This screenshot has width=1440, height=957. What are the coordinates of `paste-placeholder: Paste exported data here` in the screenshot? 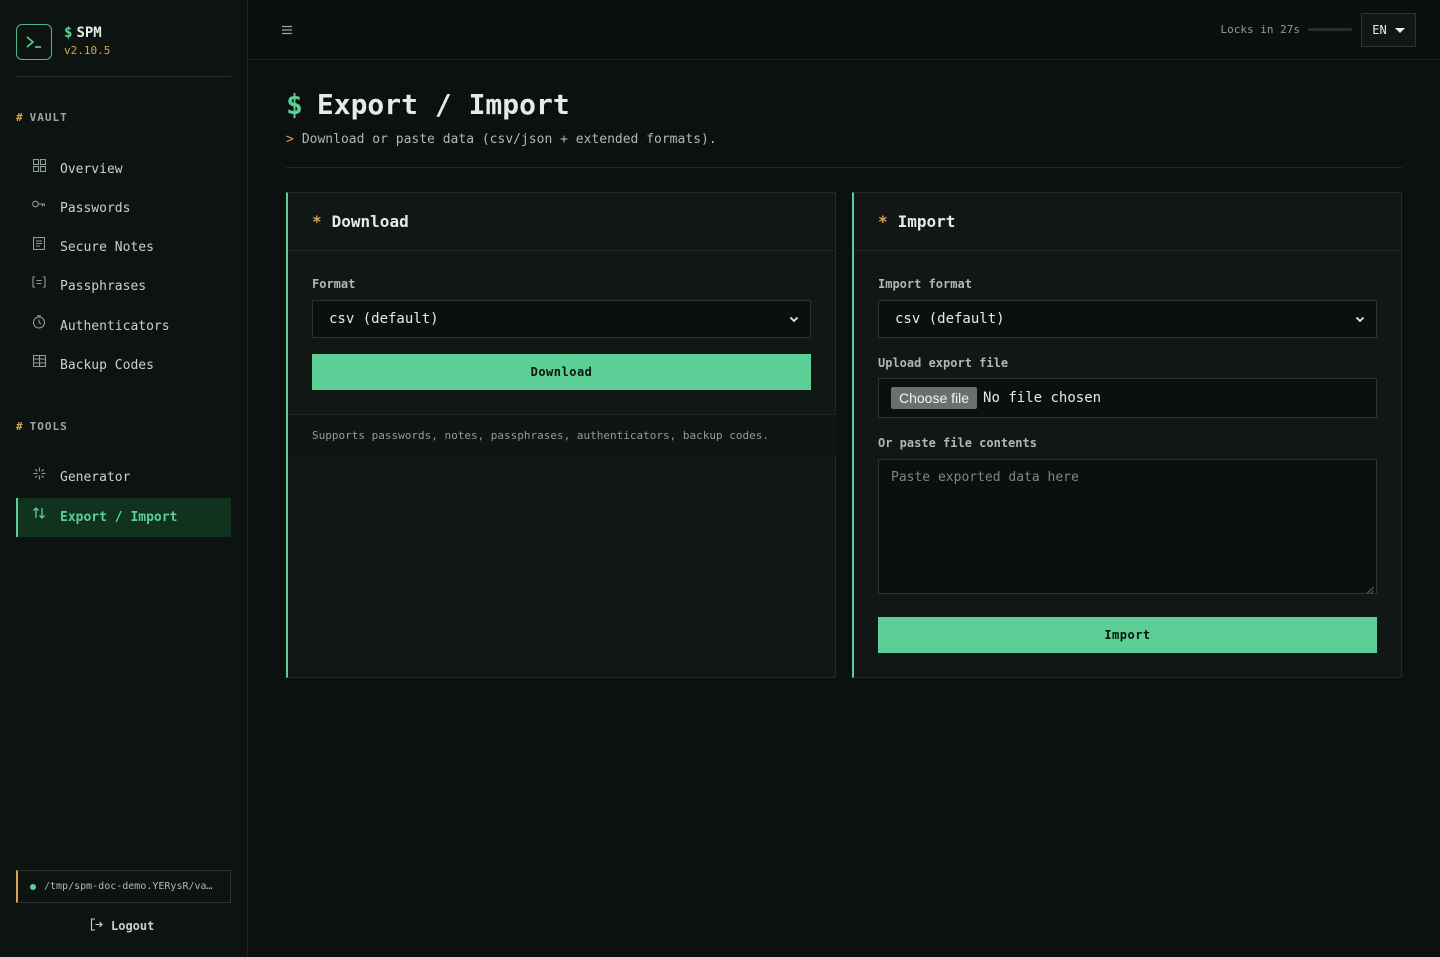 It's located at (985, 477).